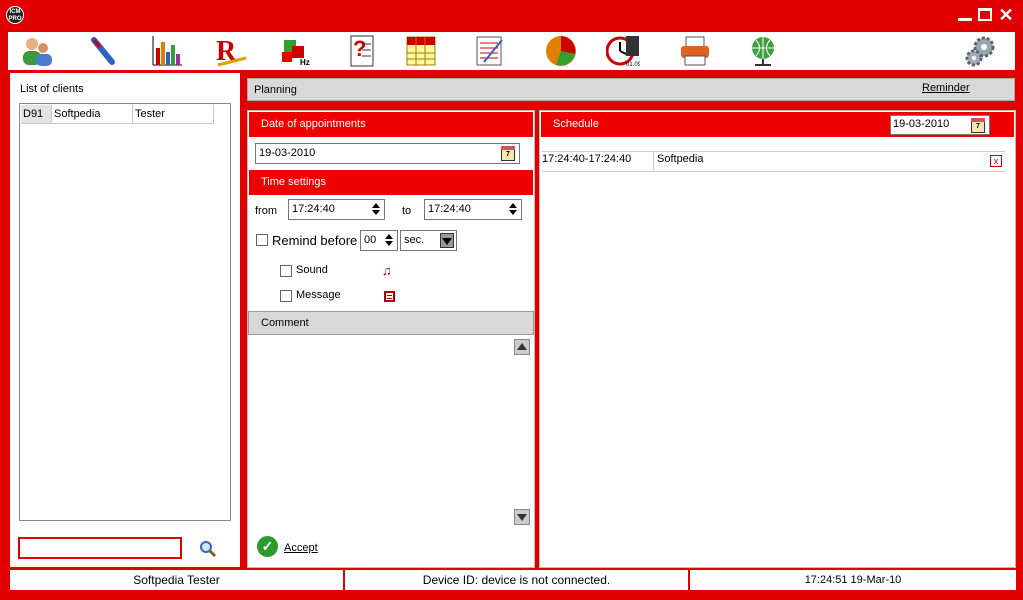  What do you see at coordinates (37, 51) in the screenshot?
I see `clients-icon` at bounding box center [37, 51].